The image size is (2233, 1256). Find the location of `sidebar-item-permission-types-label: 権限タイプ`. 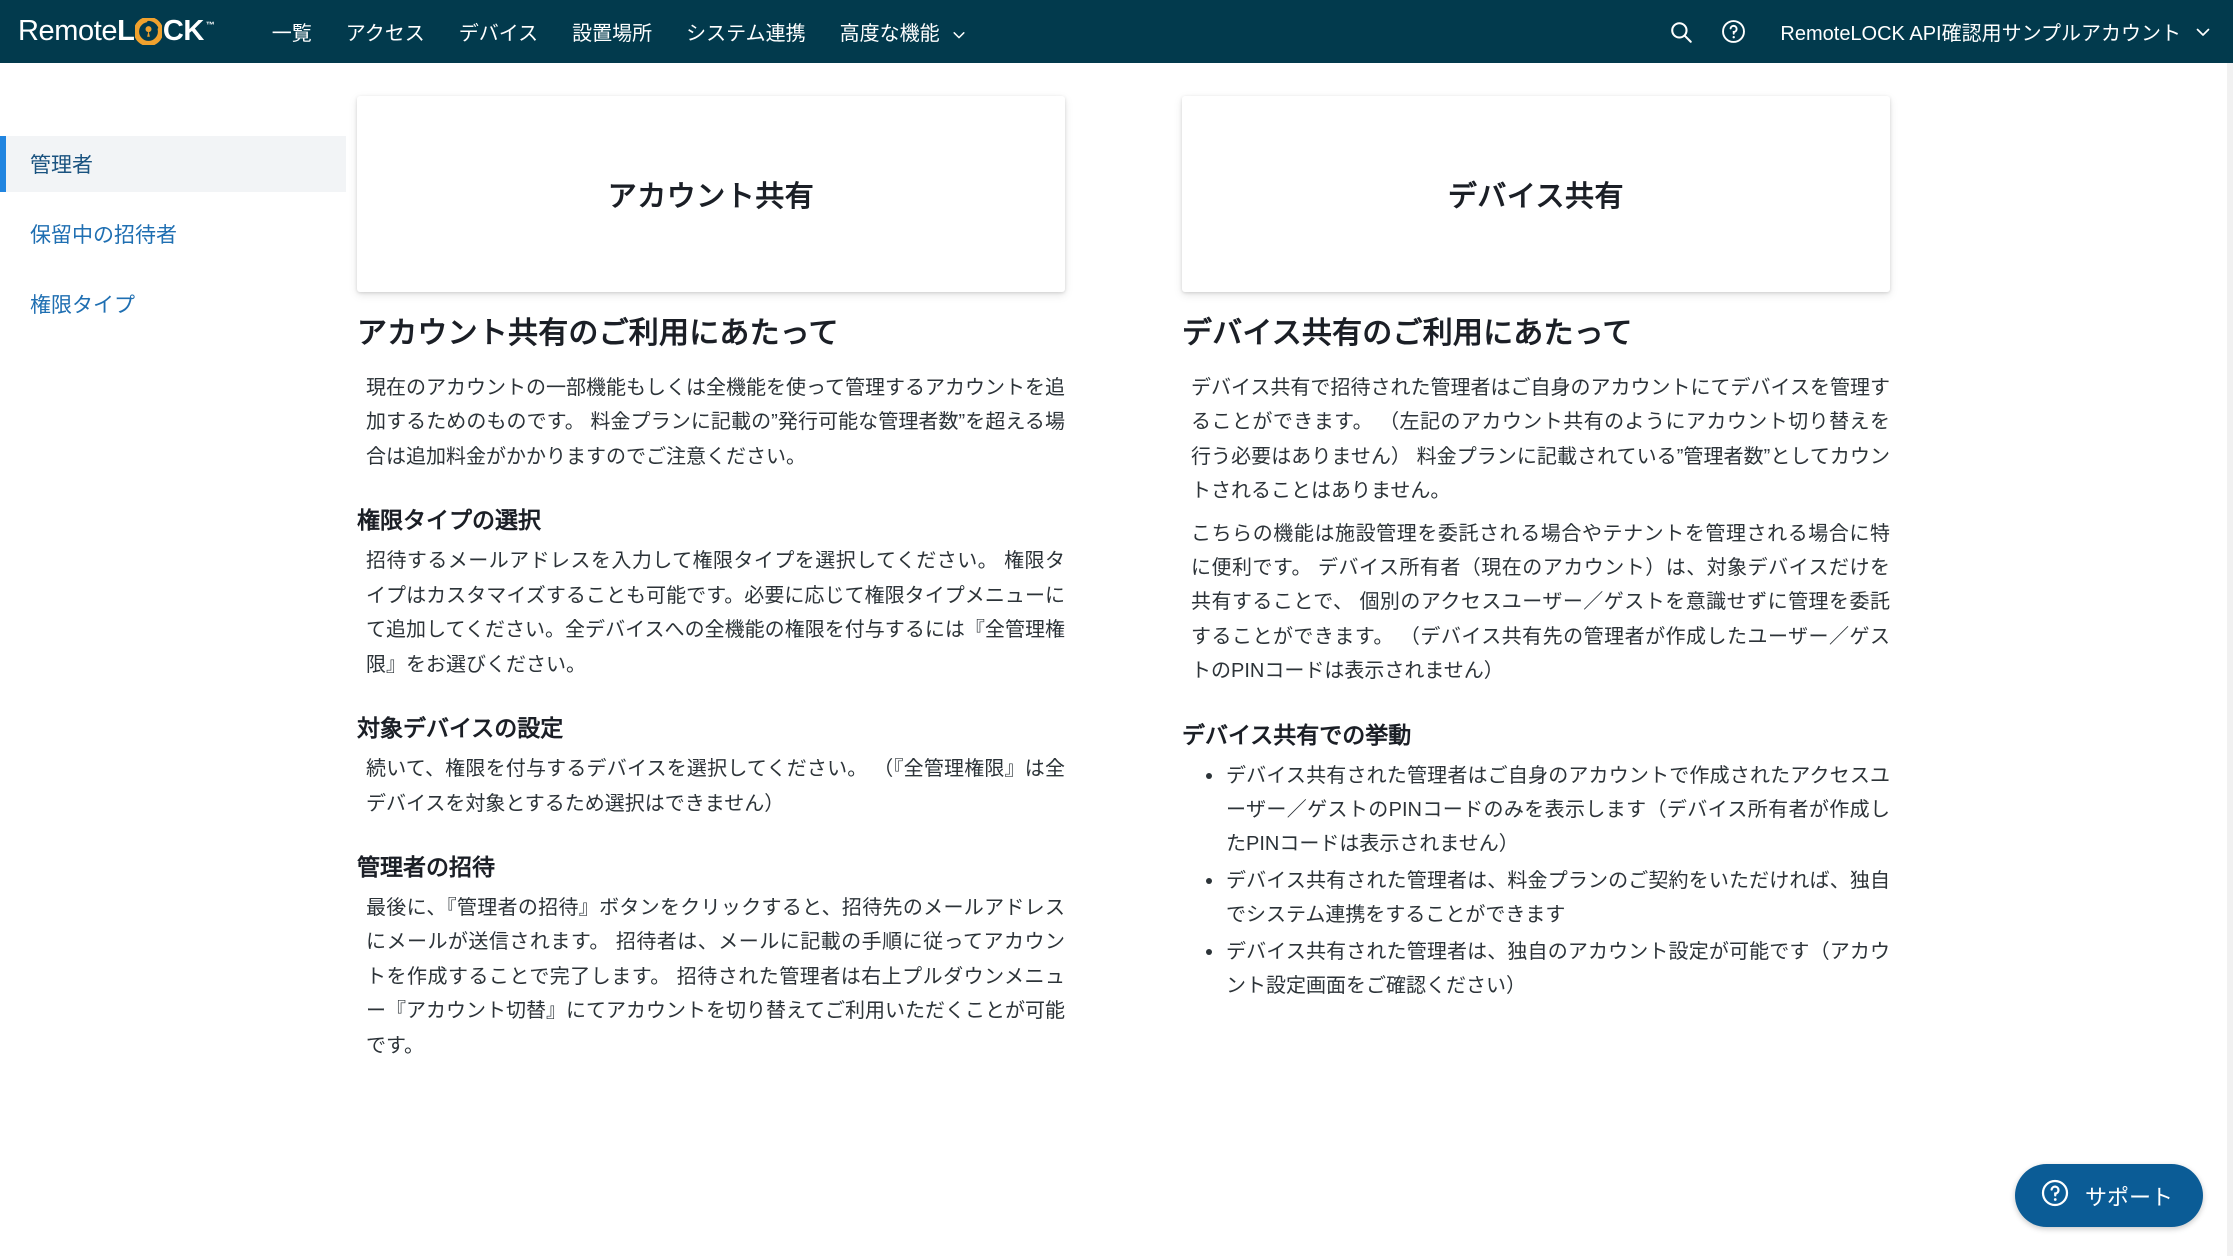

sidebar-item-permission-types-label: 権限タイプ is located at coordinates (82, 305).